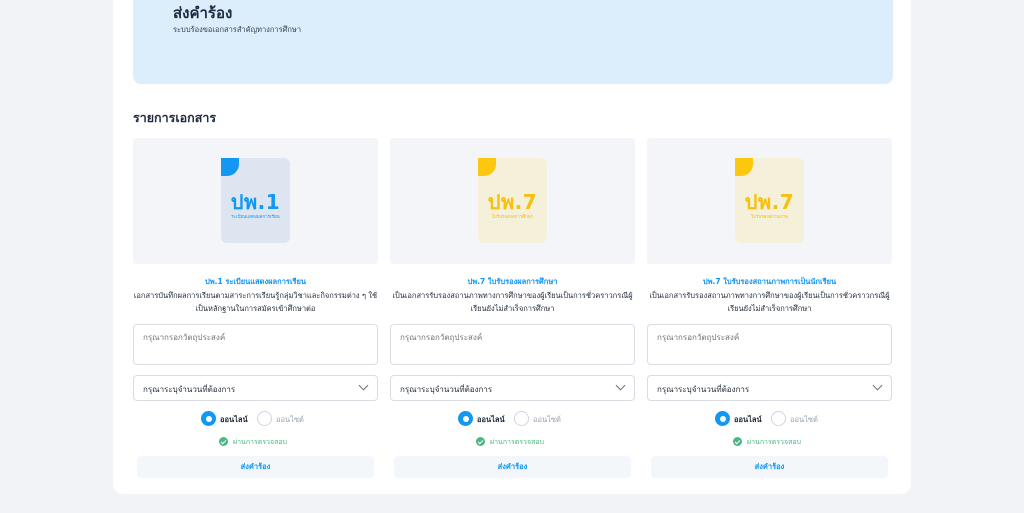 This screenshot has height=513, width=1024. What do you see at coordinates (512, 281) in the screenshot?
I see `document-title: ปพ.7 ใบรับรองผลการศึกษา` at bounding box center [512, 281].